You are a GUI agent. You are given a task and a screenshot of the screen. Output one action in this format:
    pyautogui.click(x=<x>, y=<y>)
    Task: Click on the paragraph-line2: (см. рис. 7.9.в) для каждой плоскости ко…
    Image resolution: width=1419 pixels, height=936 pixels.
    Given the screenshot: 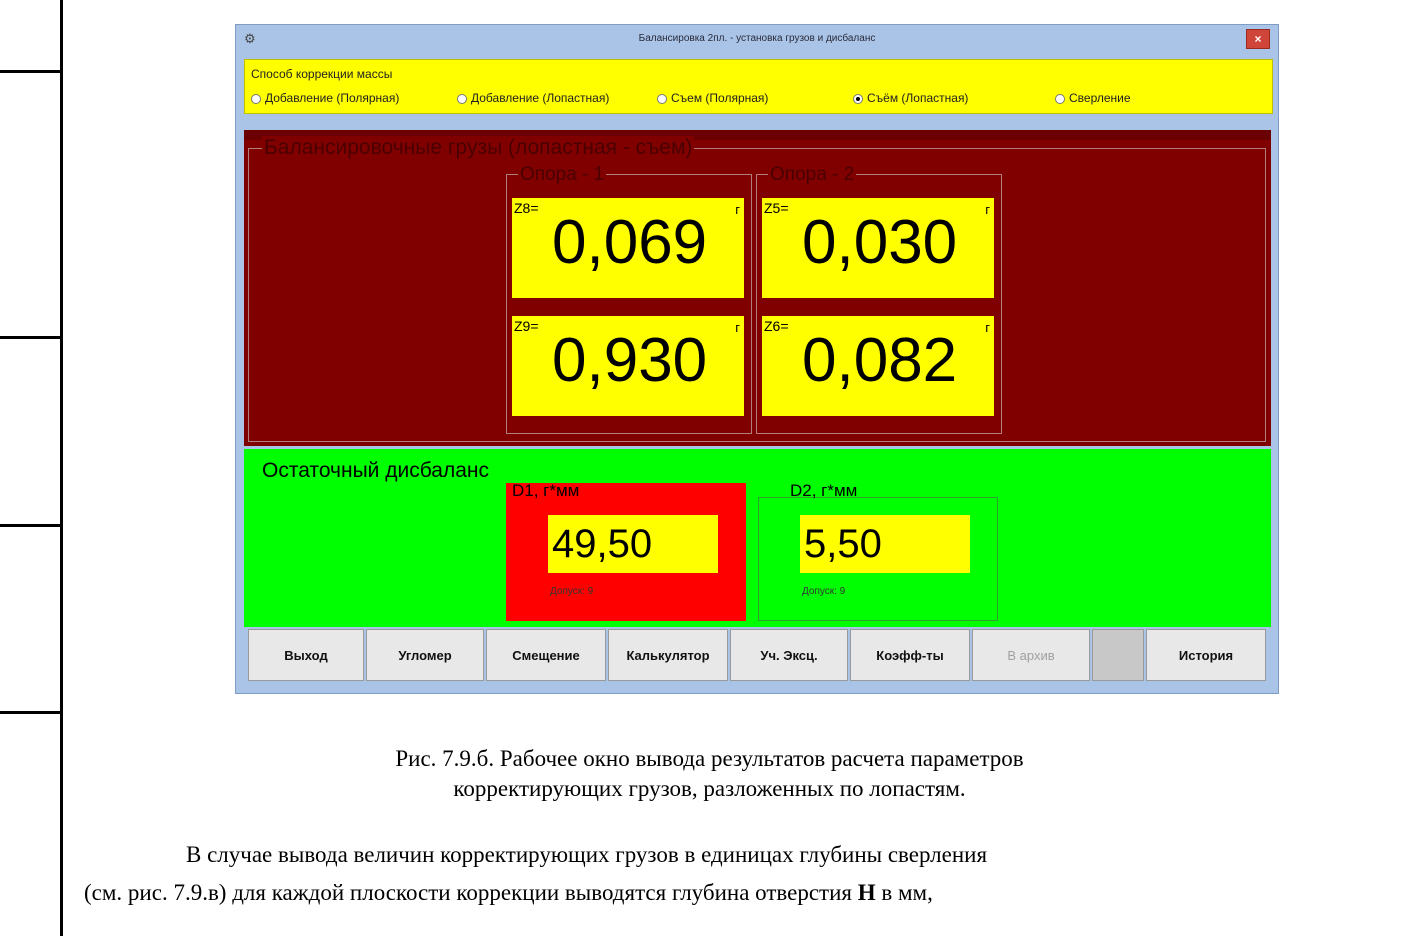 What is the action you would take?
    pyautogui.click(x=508, y=892)
    